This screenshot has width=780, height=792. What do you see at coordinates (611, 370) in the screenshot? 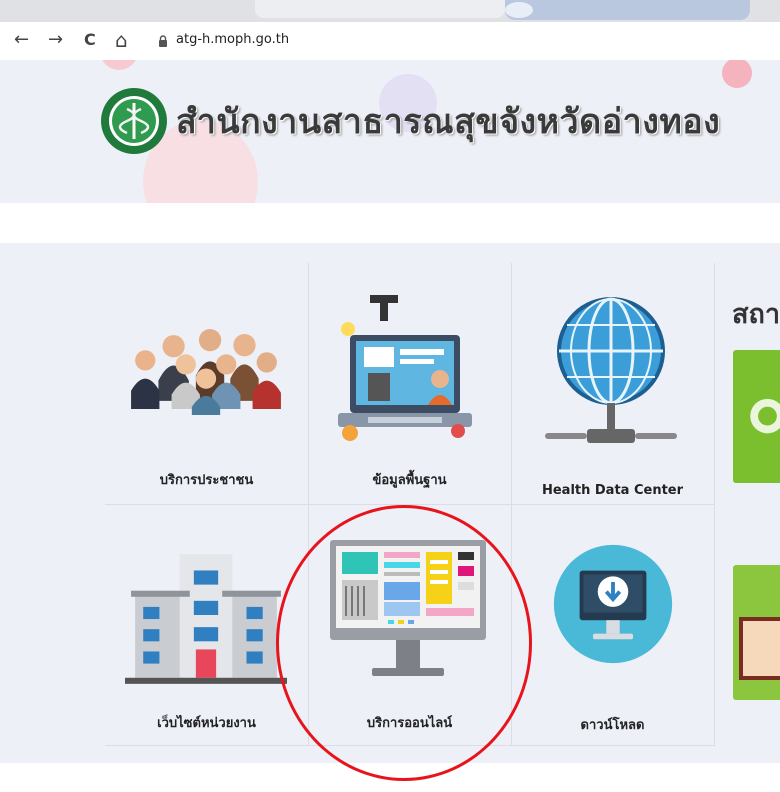
I see `globe-network-icon` at bounding box center [611, 370].